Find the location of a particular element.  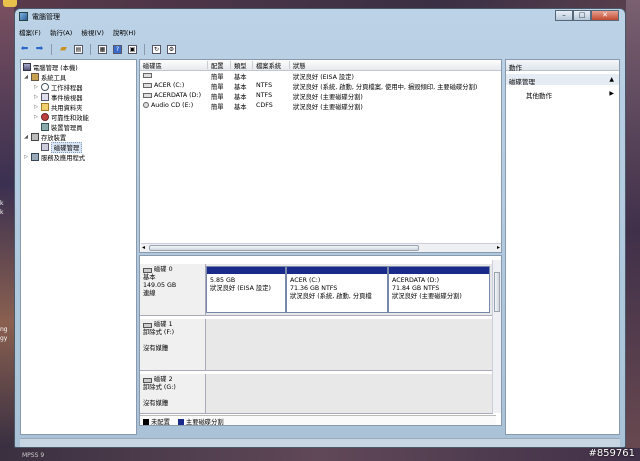

back-arrow-icon: ⬅ is located at coordinates (24, 49).